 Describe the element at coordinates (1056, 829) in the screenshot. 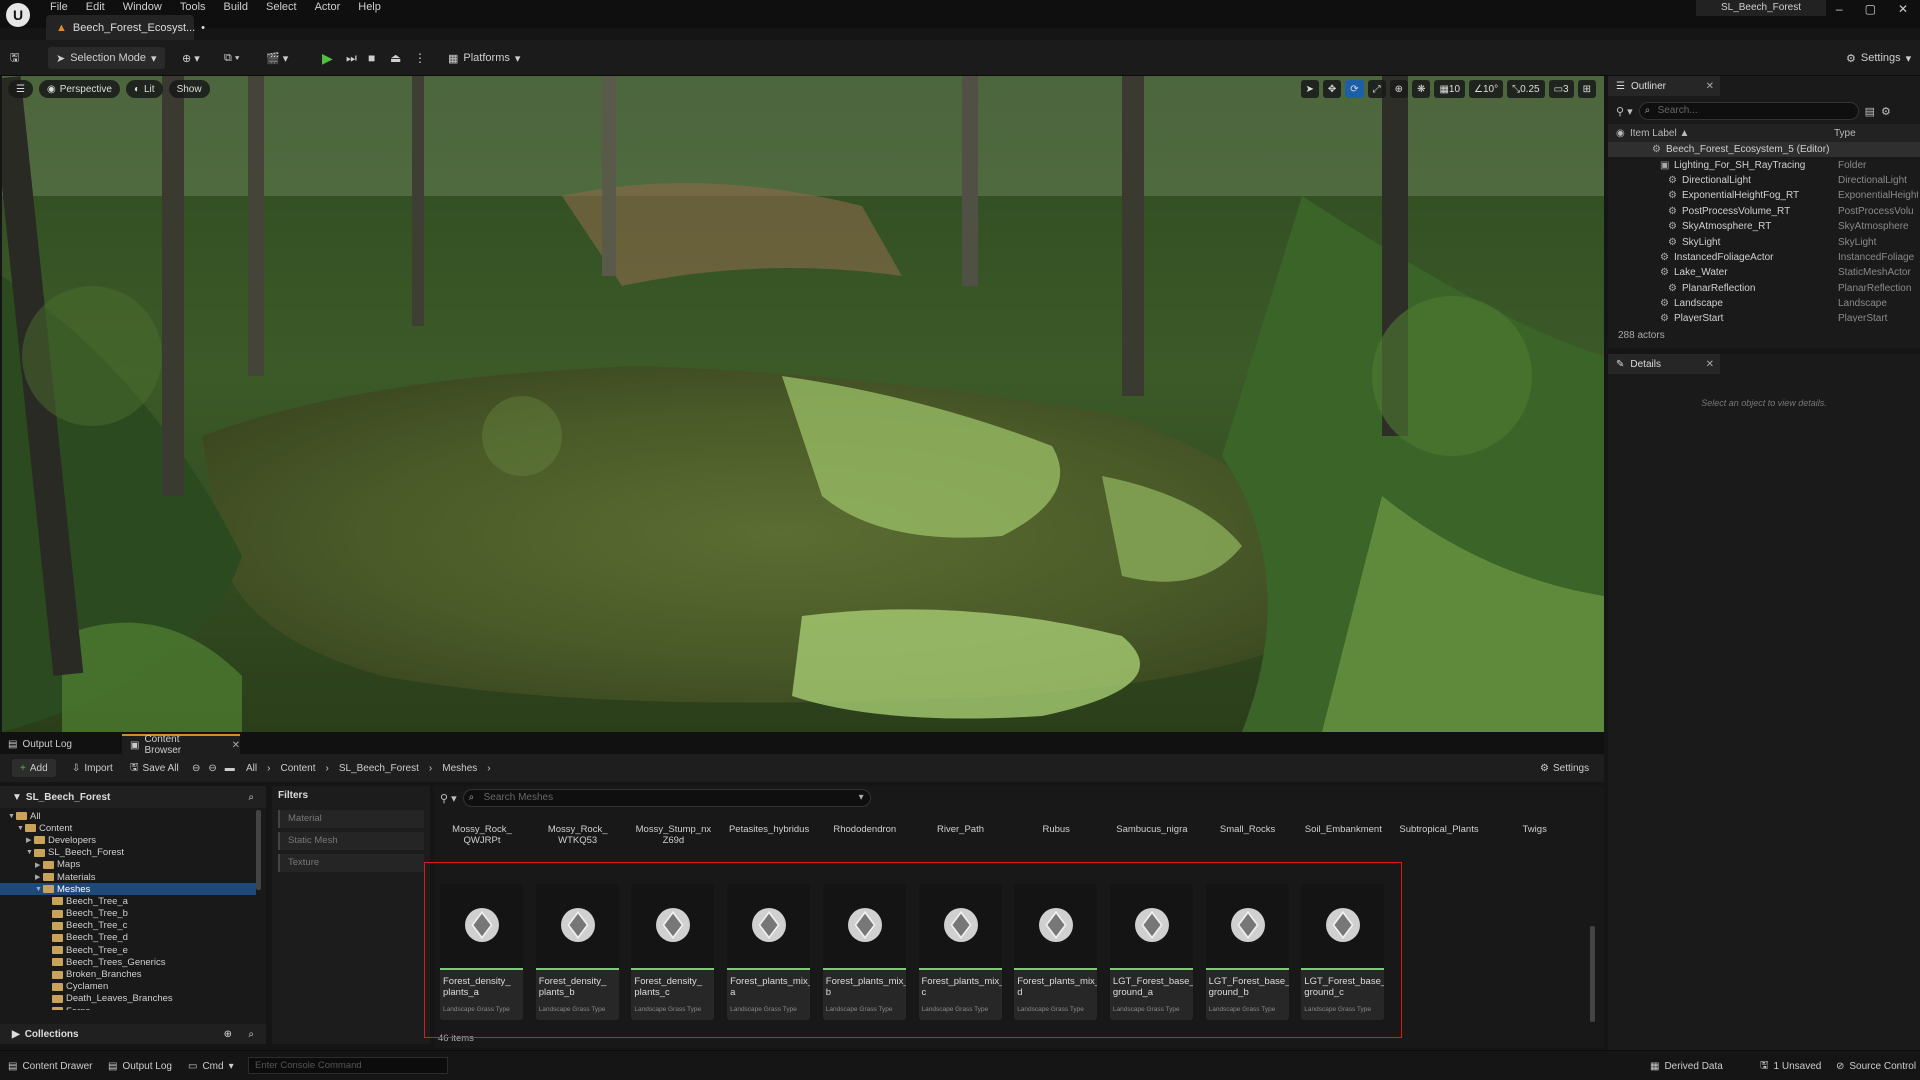

I see `folder-label: Rubus` at that location.